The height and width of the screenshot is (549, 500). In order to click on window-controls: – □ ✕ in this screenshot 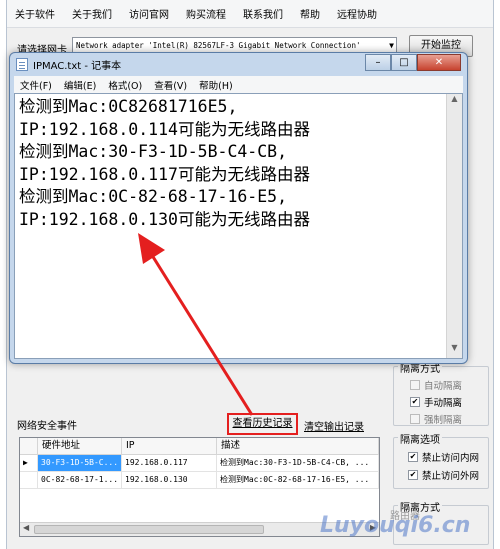, I will do `click(413, 62)`.